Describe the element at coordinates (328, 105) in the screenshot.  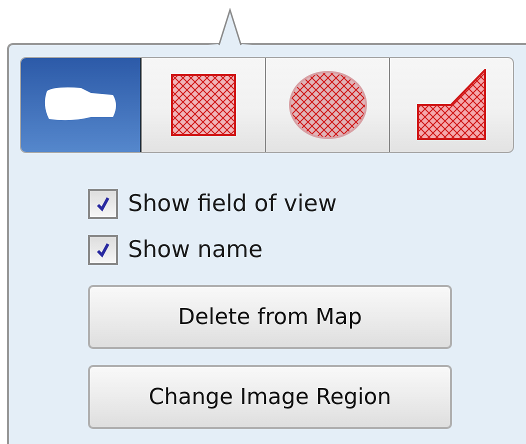
I see `hatched-circle-icon` at that location.